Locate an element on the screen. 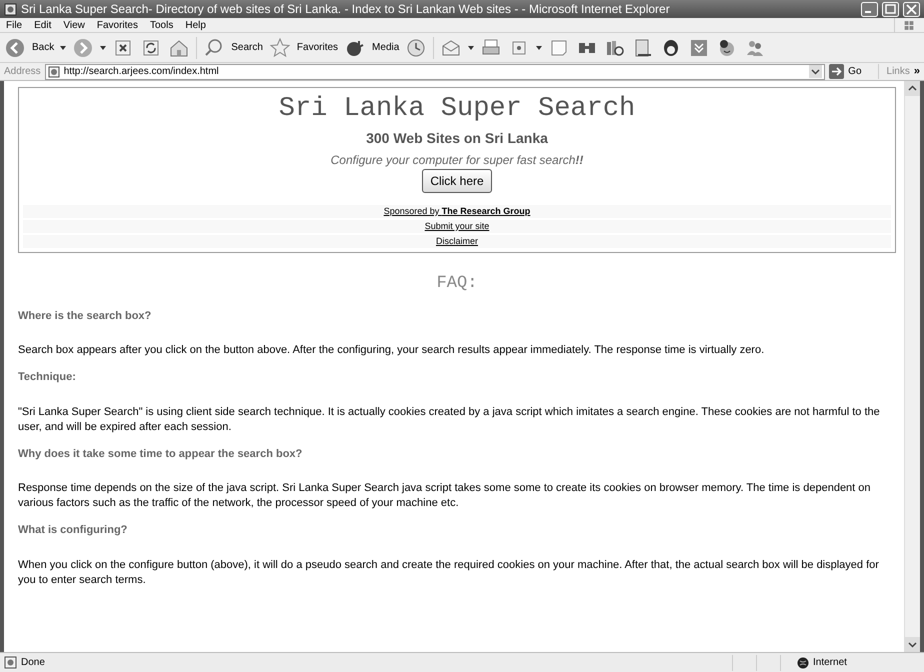 The width and height of the screenshot is (924, 672). history-icon is located at coordinates (416, 47).